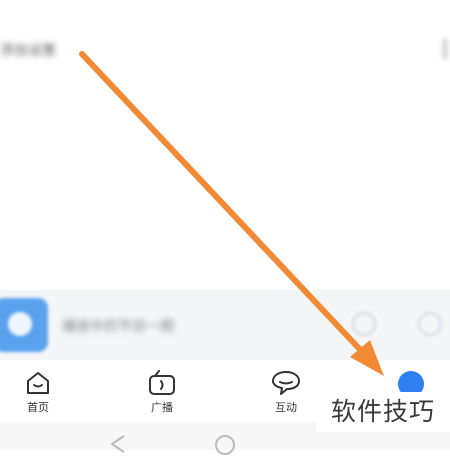  I want to click on player-thumbnail, so click(24, 325).